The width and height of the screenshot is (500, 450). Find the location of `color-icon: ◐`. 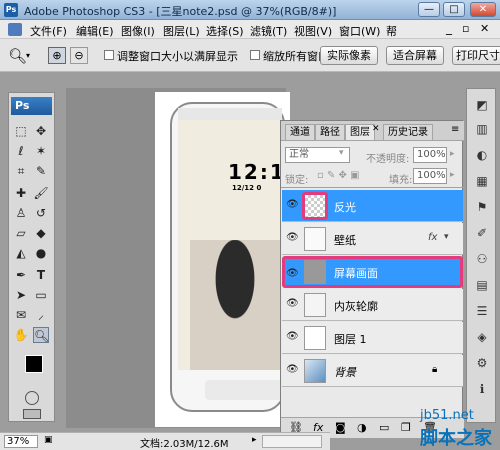

color-icon: ◐ is located at coordinates (482, 155).